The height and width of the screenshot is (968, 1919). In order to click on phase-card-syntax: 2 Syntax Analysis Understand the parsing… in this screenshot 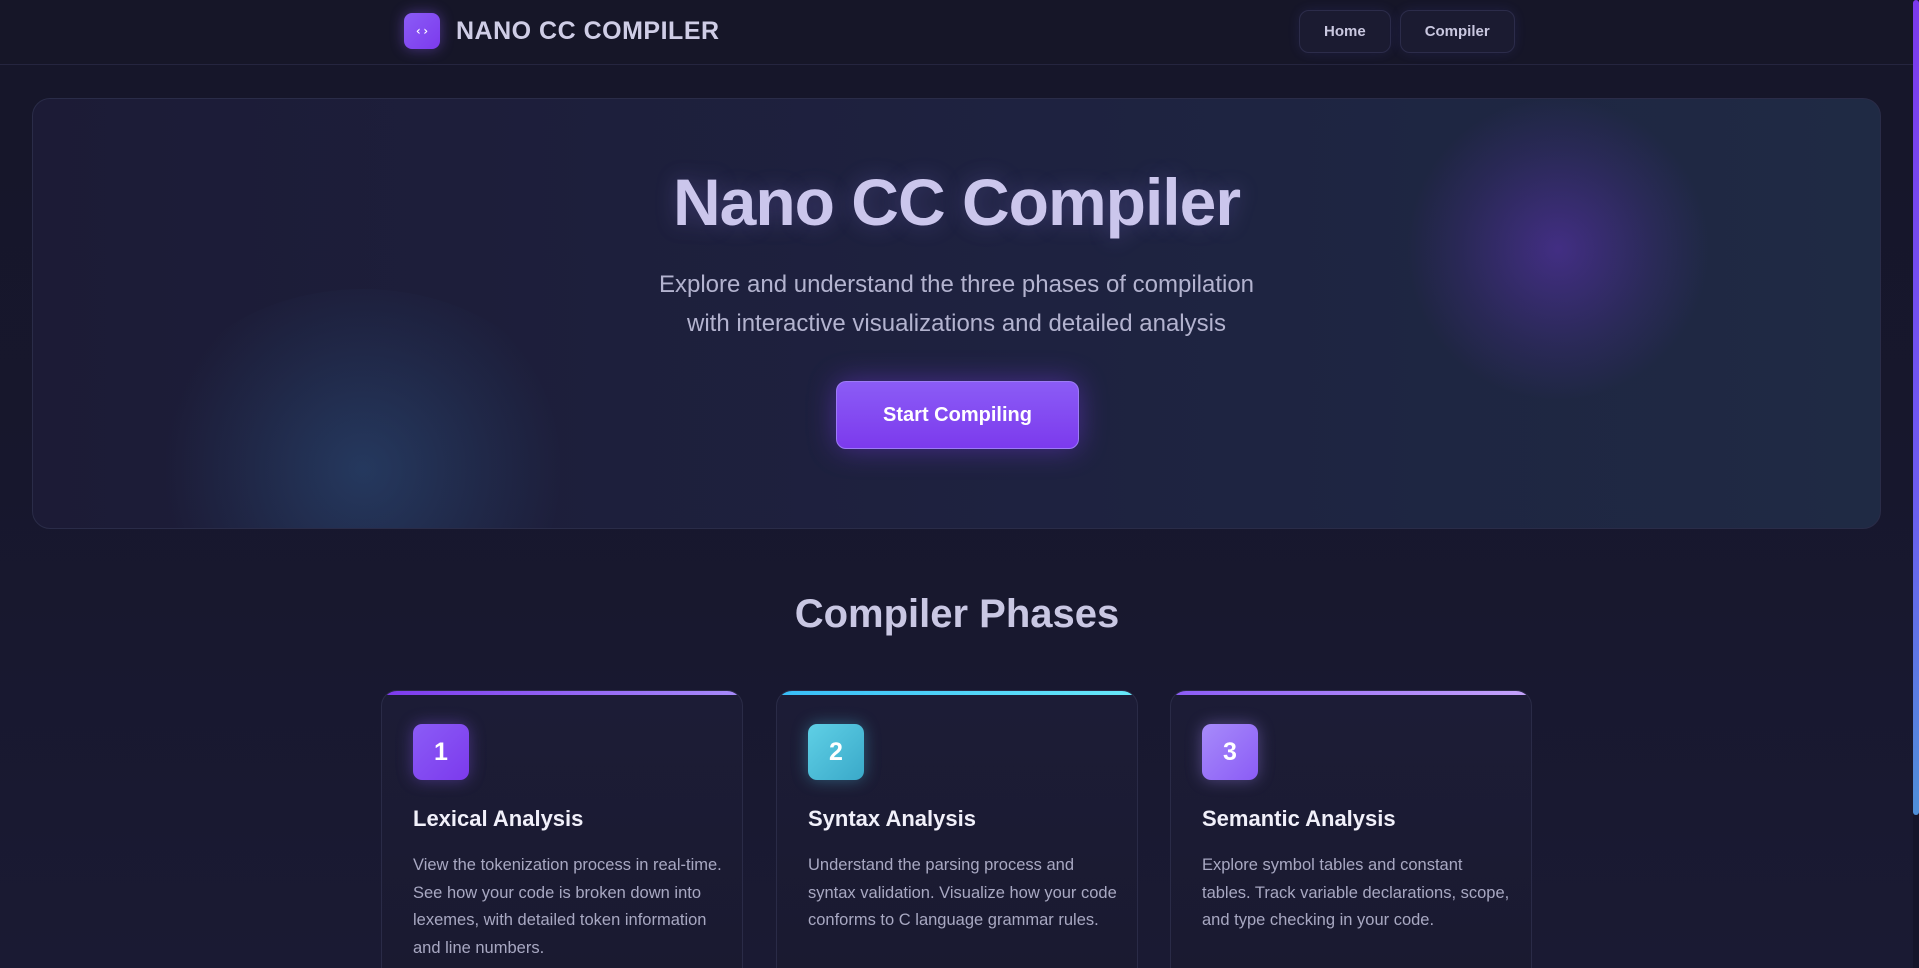, I will do `click(957, 829)`.